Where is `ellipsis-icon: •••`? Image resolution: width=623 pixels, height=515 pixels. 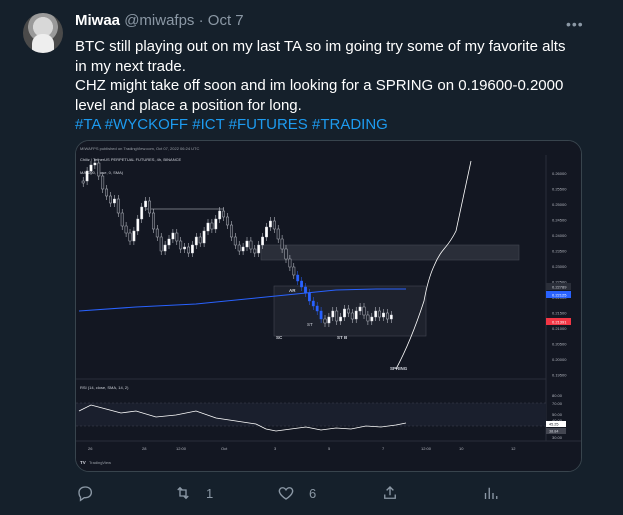 ellipsis-icon: ••• is located at coordinates (575, 24).